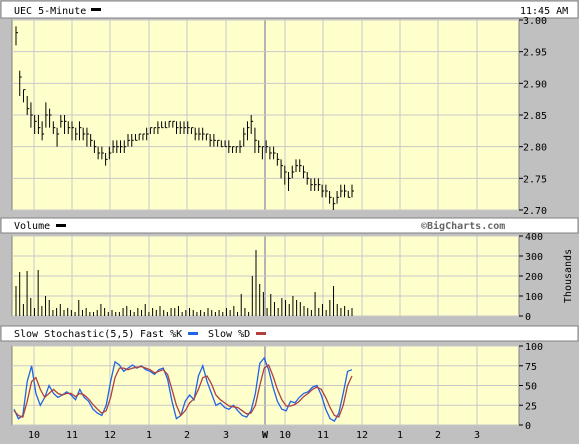 This screenshot has height=444, width=579. What do you see at coordinates (289, 333) in the screenshot?
I see `stochastic-header: Slow Stochastic(5,5) Fast %K Slow %D` at bounding box center [289, 333].